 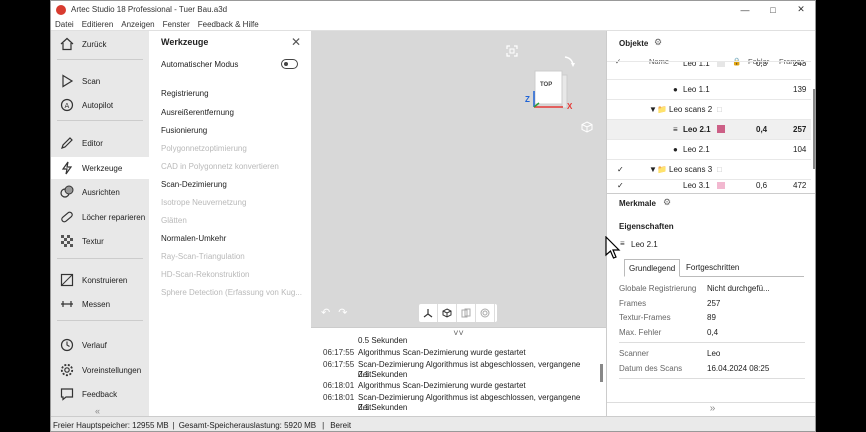 What do you see at coordinates (176, 24) in the screenshot?
I see `menu-fenster: Fenster` at bounding box center [176, 24].